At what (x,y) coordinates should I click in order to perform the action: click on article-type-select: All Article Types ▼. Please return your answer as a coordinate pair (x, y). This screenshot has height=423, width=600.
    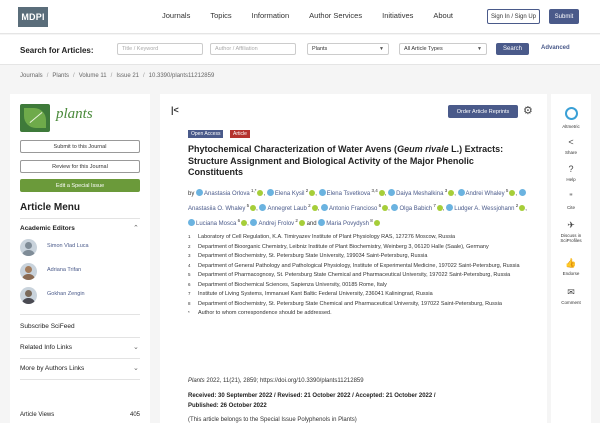
    Looking at the image, I should click on (443, 49).